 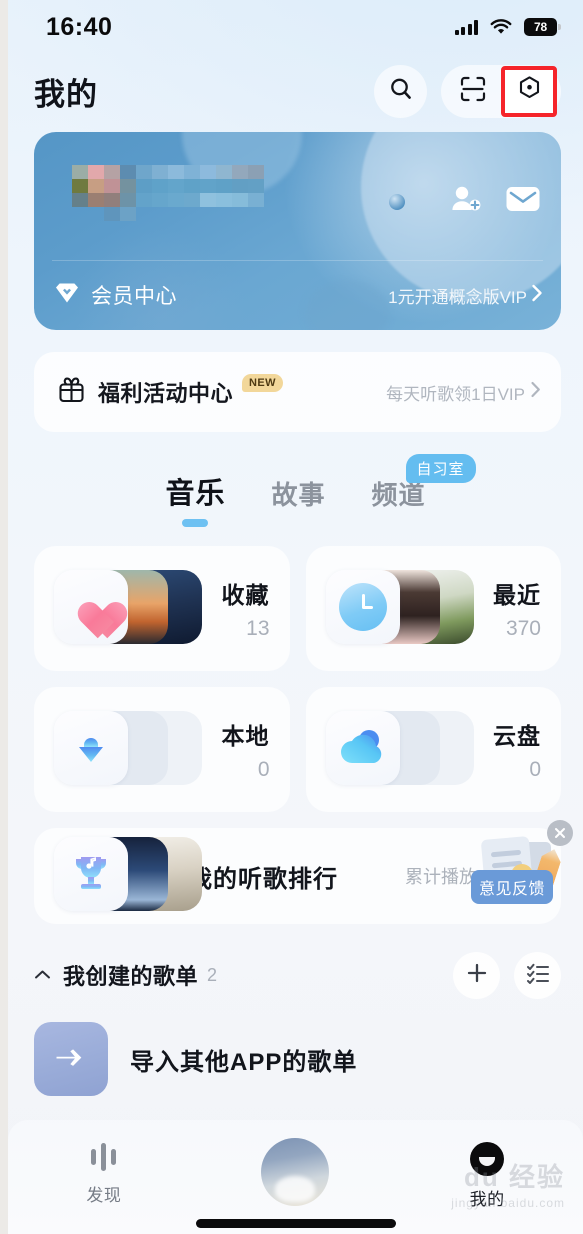 What do you see at coordinates (131, 976) in the screenshot?
I see `created-playlists-title: 我创建的歌单` at bounding box center [131, 976].